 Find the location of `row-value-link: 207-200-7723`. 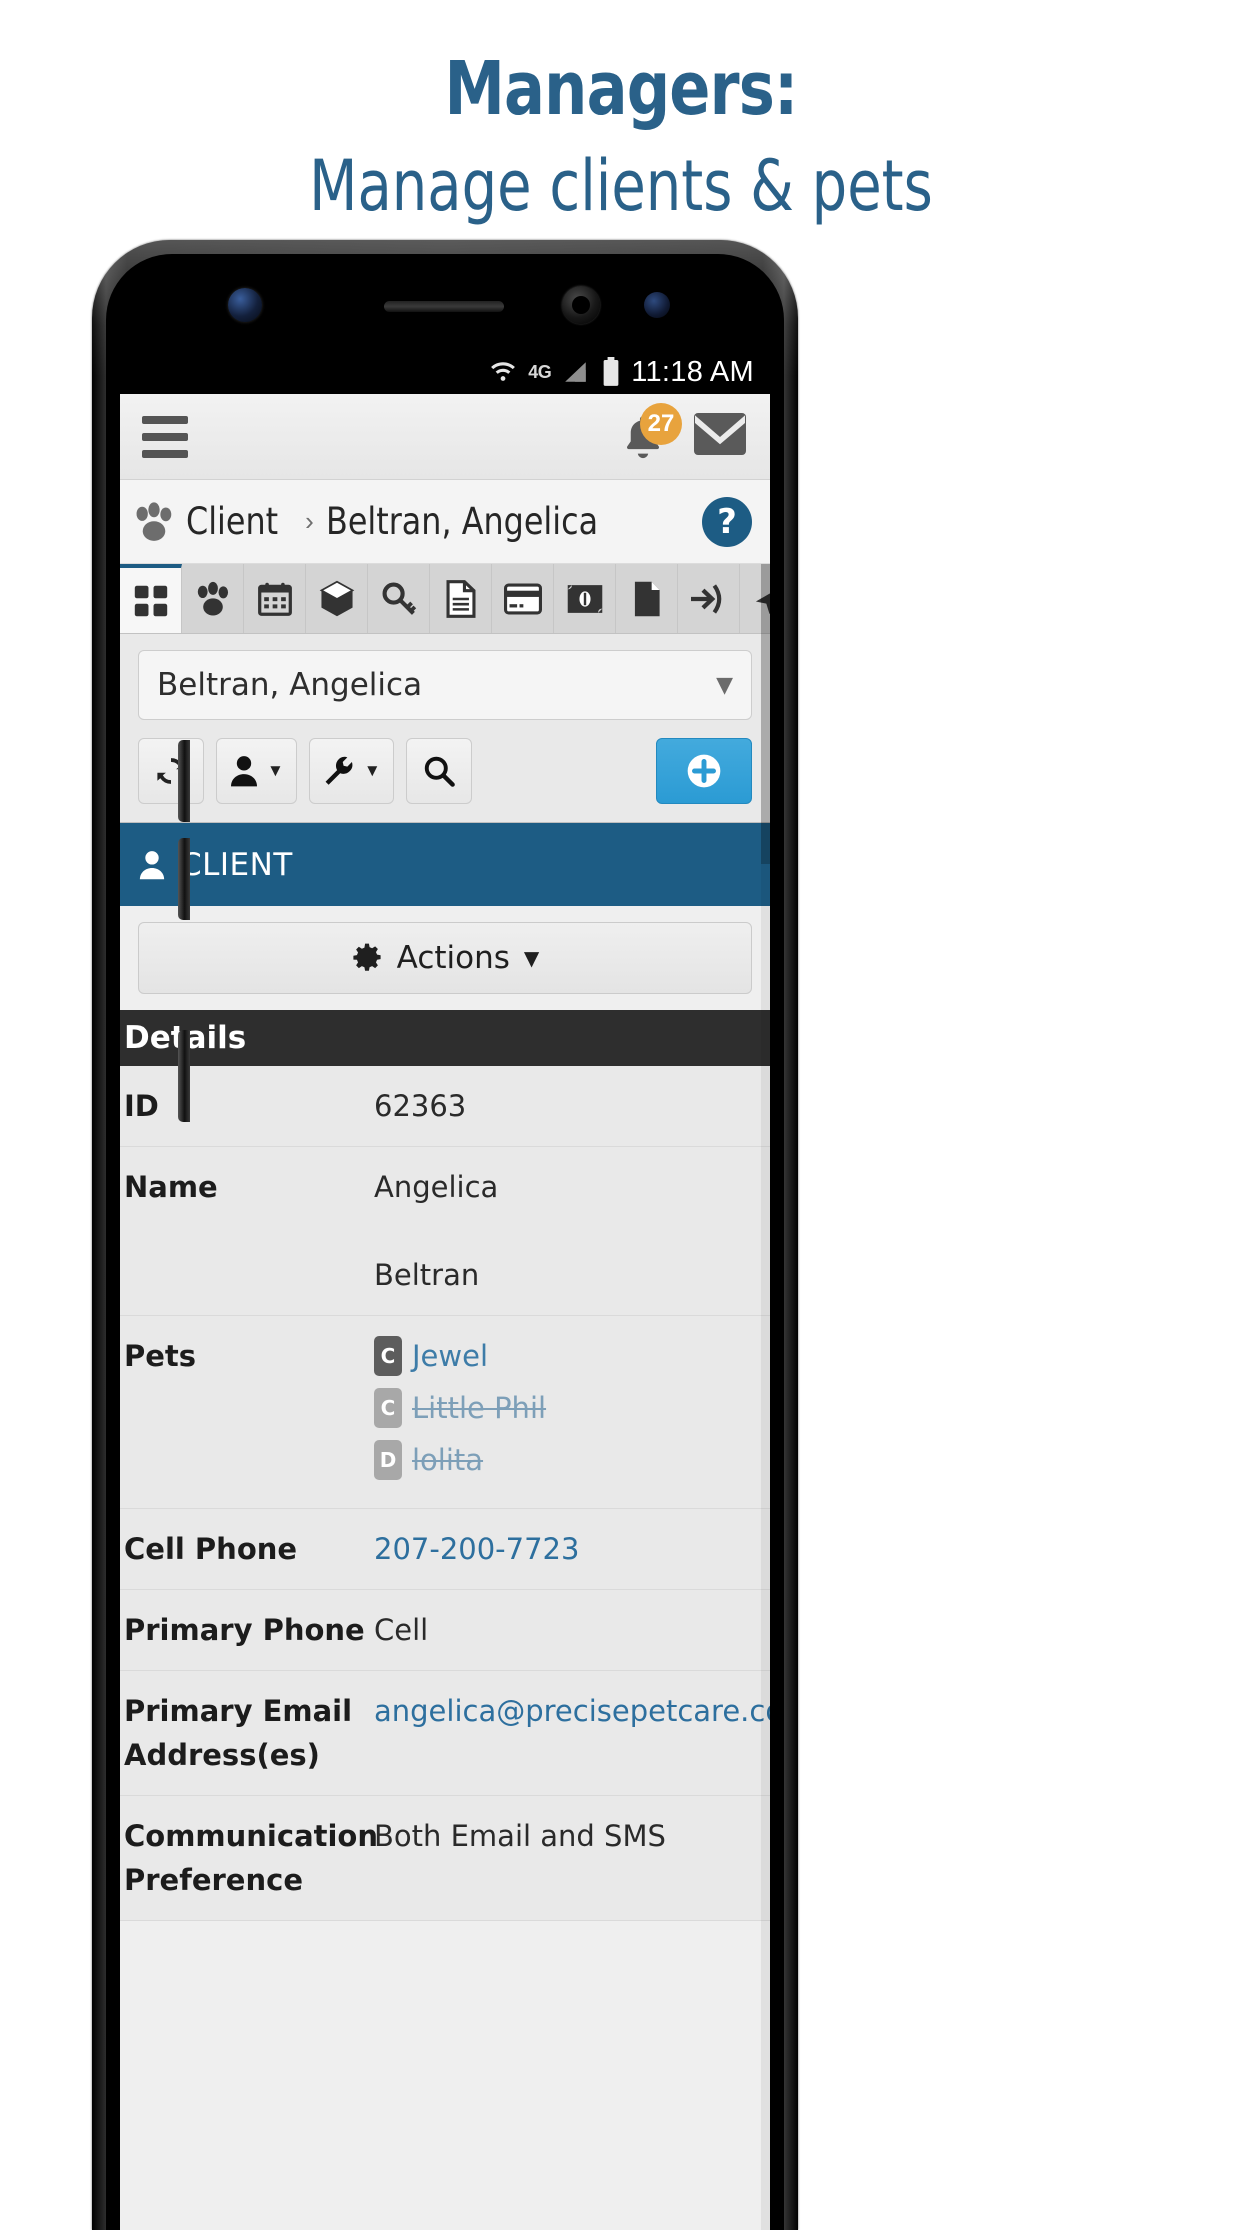

row-value-link: 207-200-7723 is located at coordinates (570, 1549).